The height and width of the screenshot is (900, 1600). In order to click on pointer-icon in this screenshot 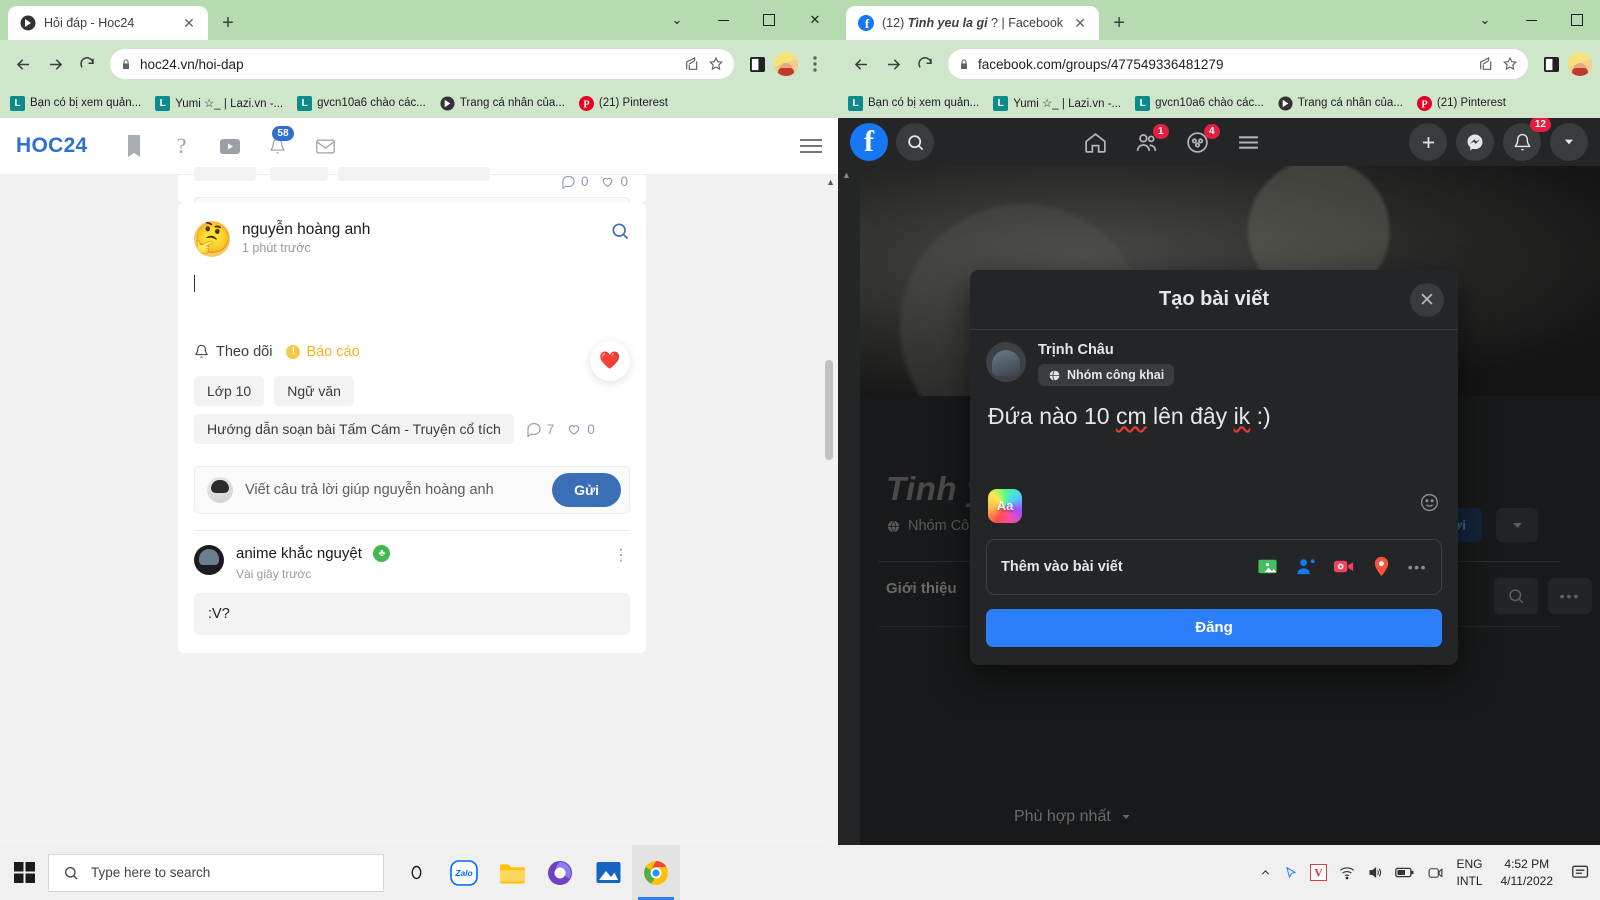, I will do `click(1291, 873)`.